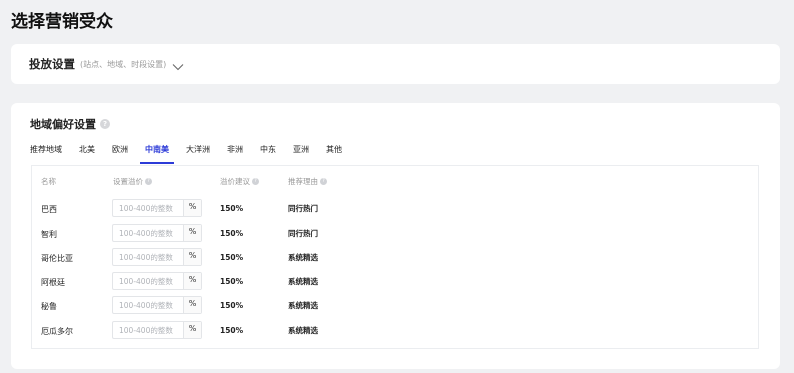 This screenshot has width=794, height=373. I want to click on column-header-reason: 推荐理由 ?, so click(307, 181).